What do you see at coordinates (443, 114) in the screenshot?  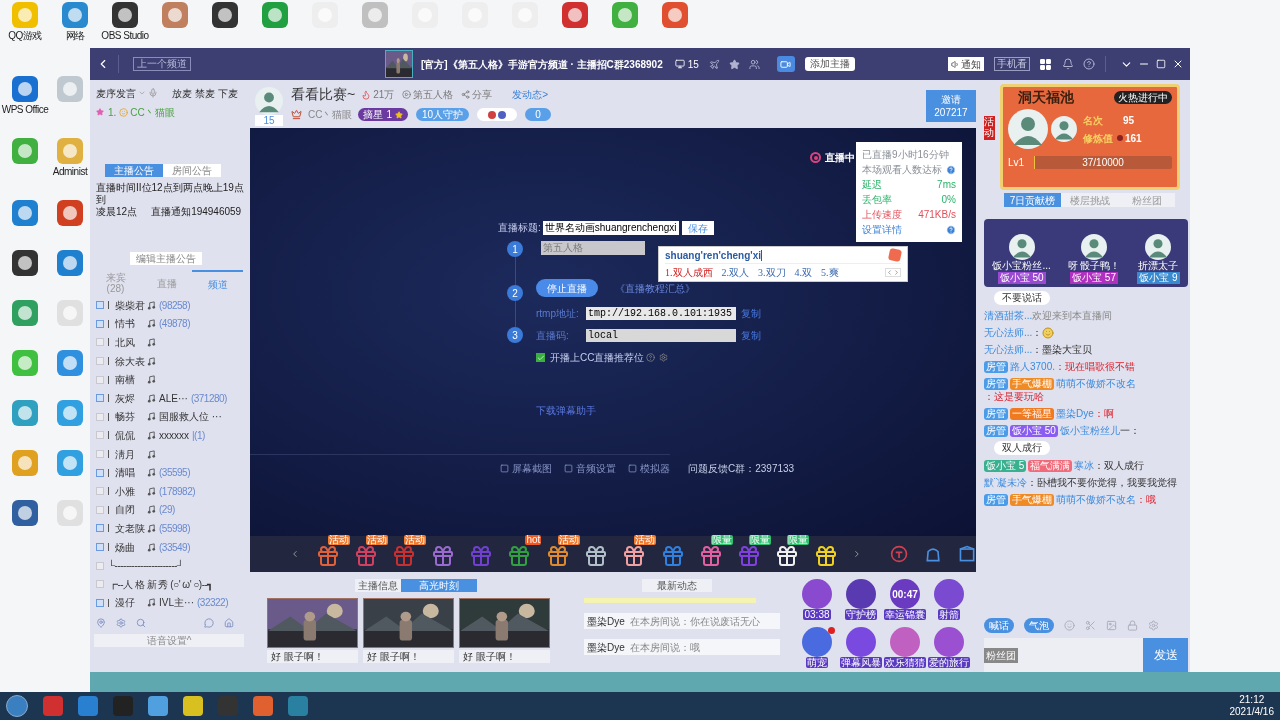 I see `guard-badge: 10人守护` at bounding box center [443, 114].